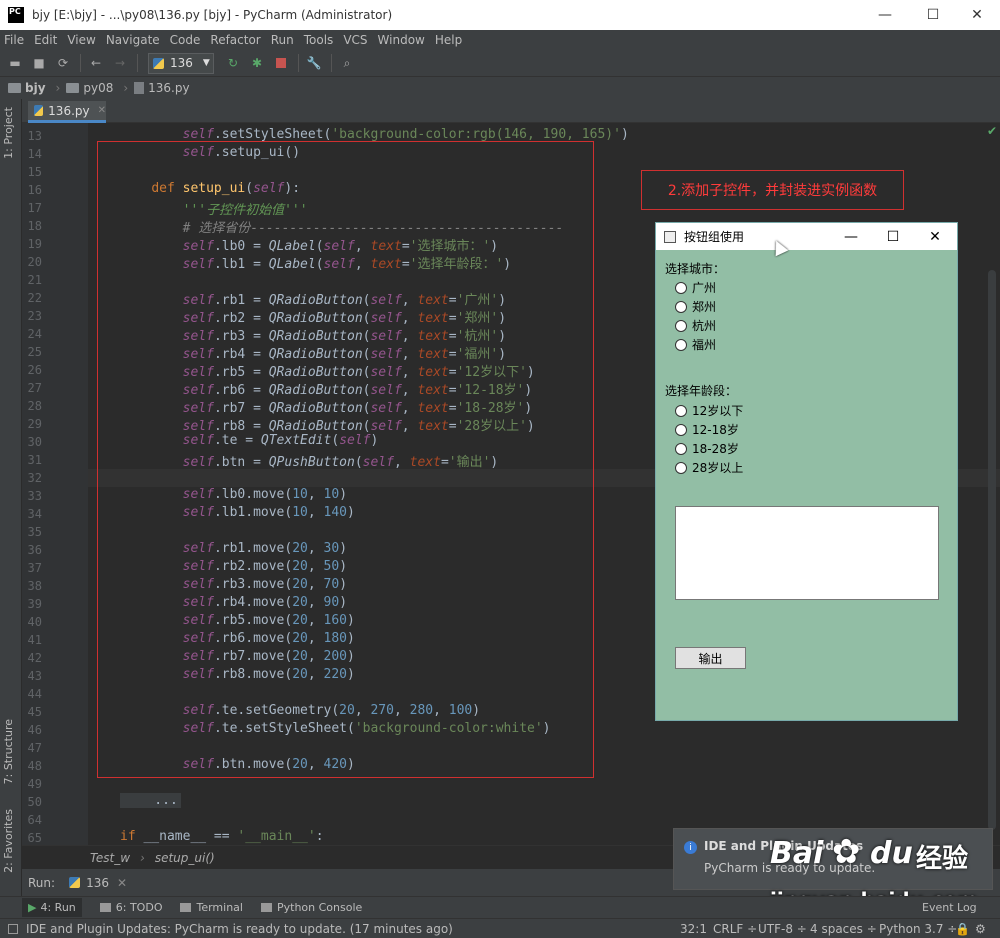  I want to click on breadcrumb-method: setup_ui(), so click(185, 858).